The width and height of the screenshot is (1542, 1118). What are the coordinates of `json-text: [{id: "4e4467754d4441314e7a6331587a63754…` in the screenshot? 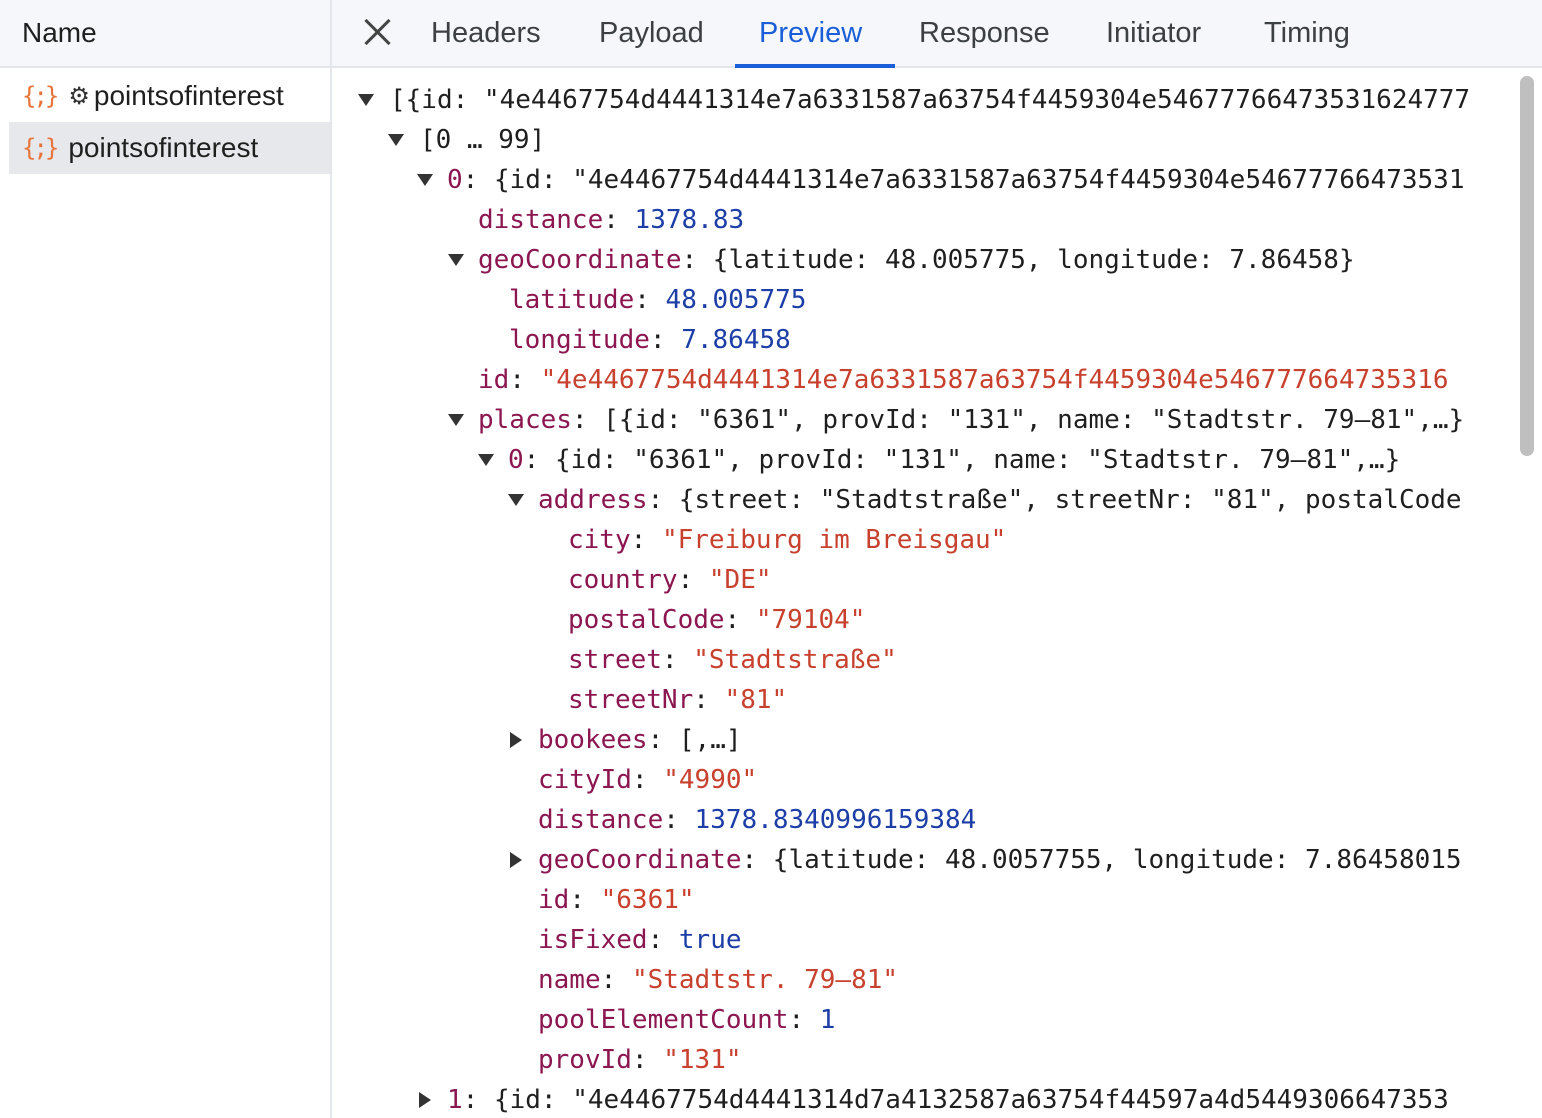 It's located at (930, 100).